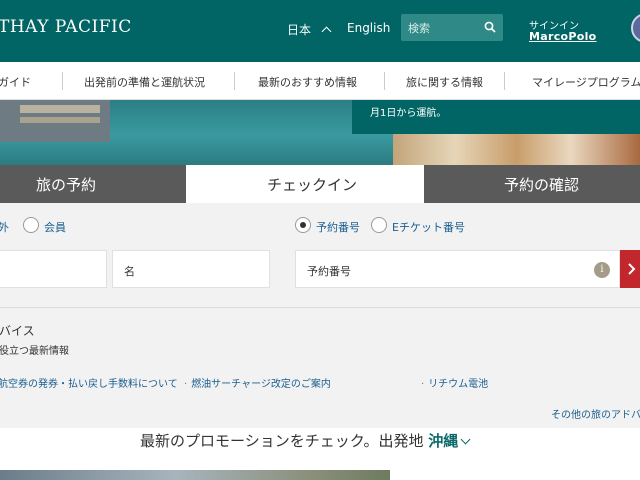  I want to click on radio-booking-circle, so click(303, 225).